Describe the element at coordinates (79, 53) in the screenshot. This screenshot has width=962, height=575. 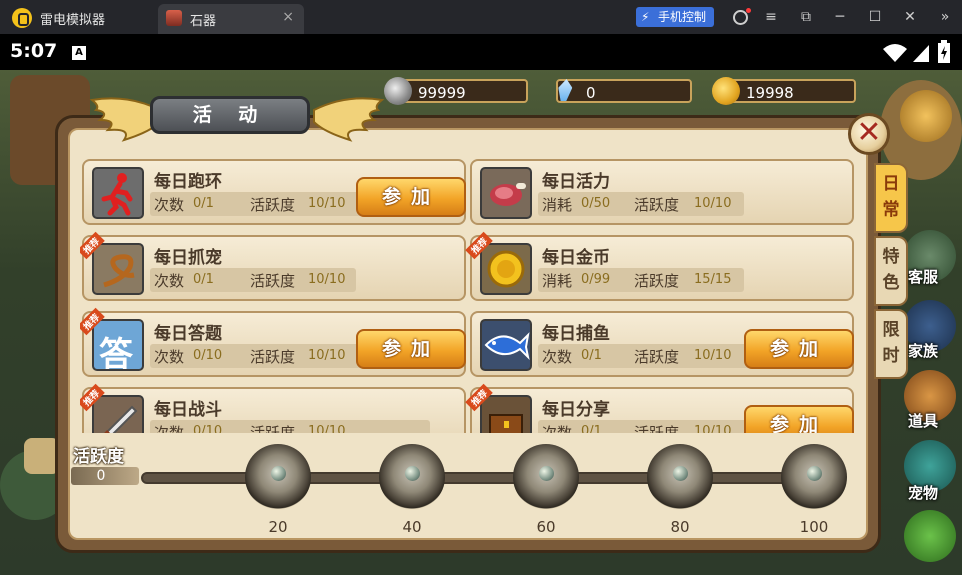
I see `notification-a-icon: A` at that location.